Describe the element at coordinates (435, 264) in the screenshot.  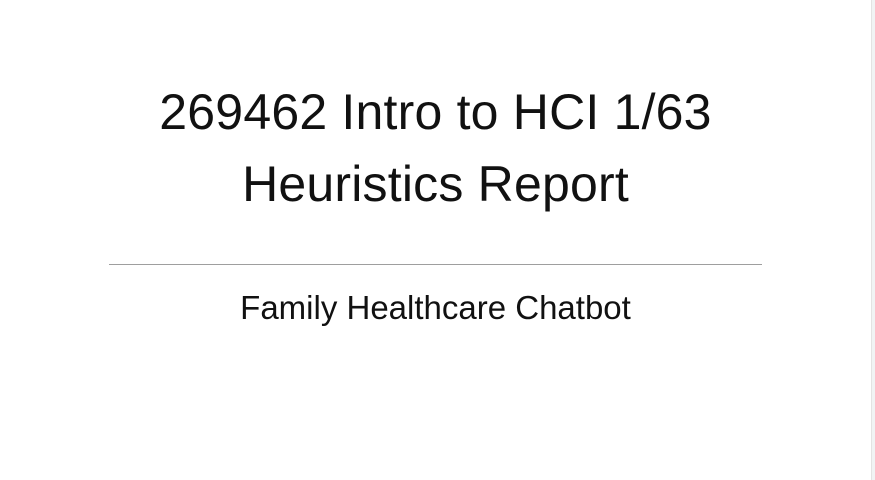
I see `title-divider` at that location.